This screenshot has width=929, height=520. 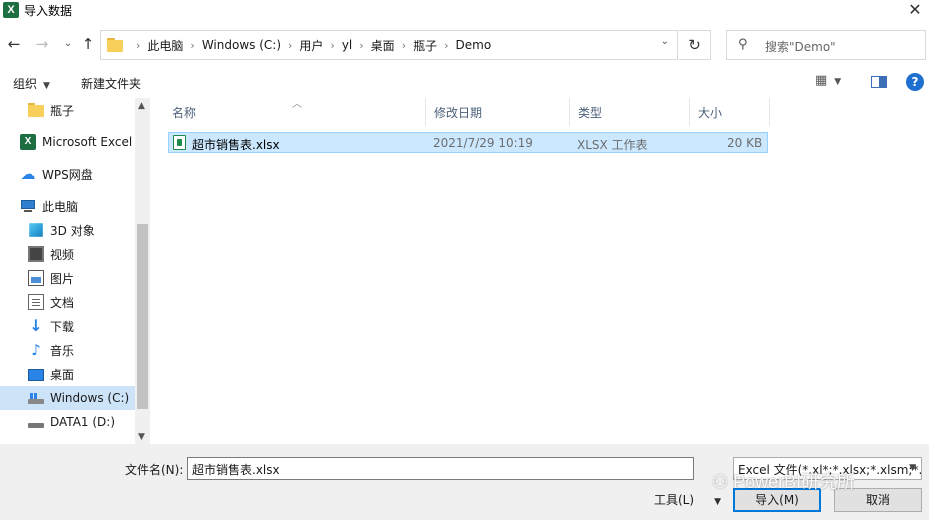 What do you see at coordinates (72, 230) in the screenshot?
I see `sidebar-item-label: 3D 对象` at bounding box center [72, 230].